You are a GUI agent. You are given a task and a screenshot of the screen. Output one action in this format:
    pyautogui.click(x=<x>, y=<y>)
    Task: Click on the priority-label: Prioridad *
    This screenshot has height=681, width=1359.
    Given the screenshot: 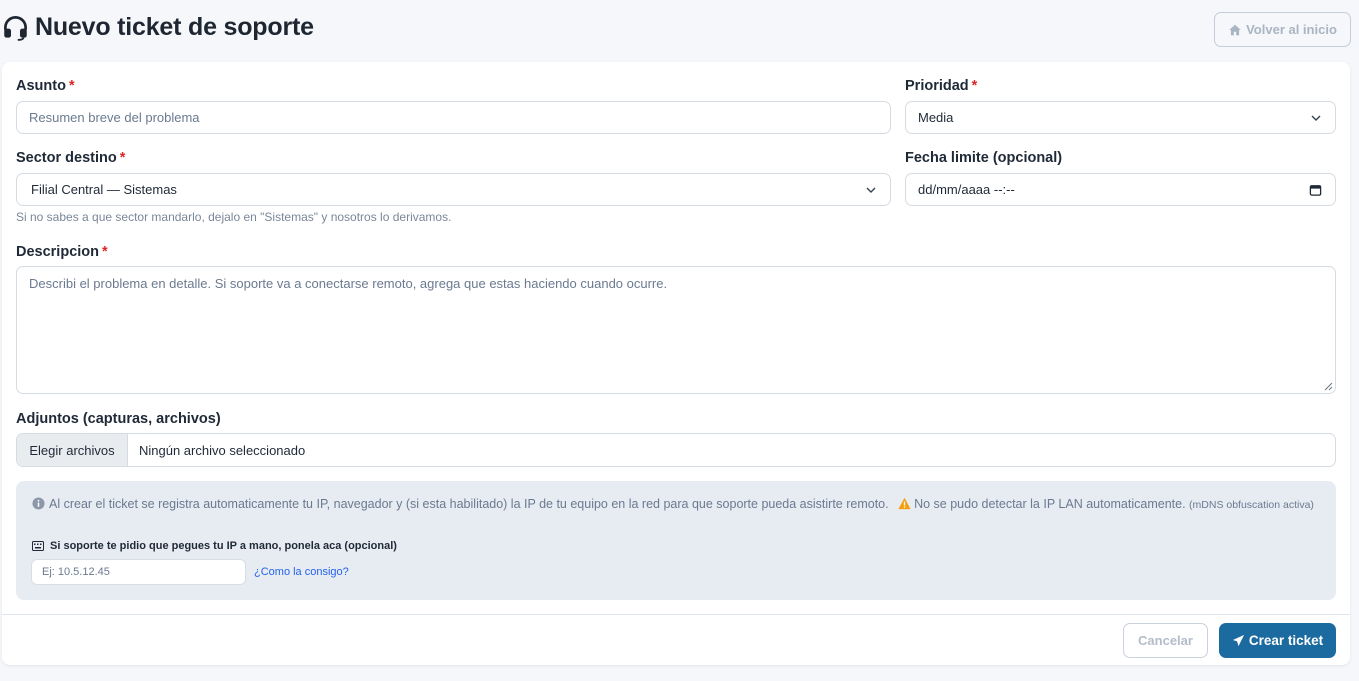 What is the action you would take?
    pyautogui.click(x=941, y=86)
    